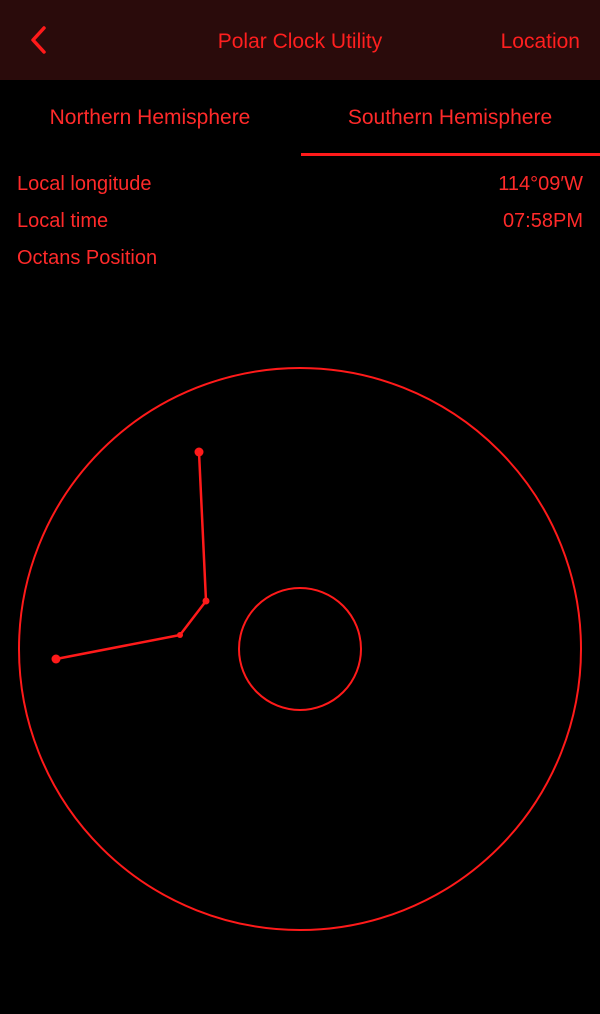  Describe the element at coordinates (300, 262) in the screenshot. I see `octans-row: Octans Position` at that location.